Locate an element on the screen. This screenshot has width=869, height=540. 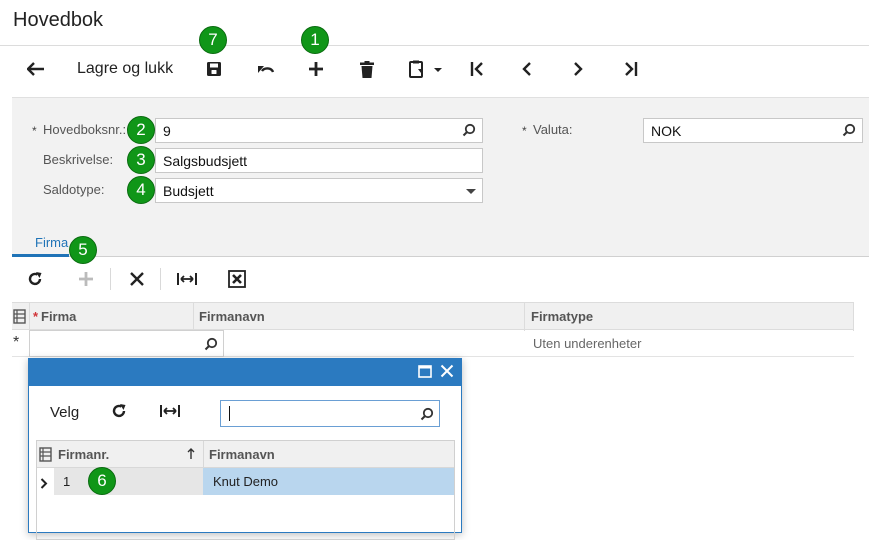
ledger-no-value: 9 is located at coordinates (167, 131).